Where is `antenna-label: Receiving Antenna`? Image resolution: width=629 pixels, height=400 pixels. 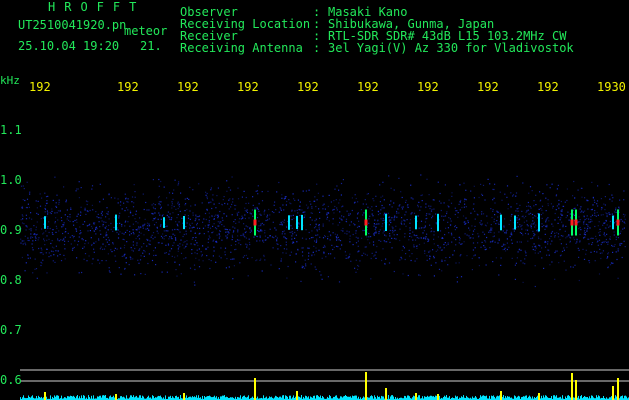 antenna-label: Receiving Antenna is located at coordinates (241, 48).